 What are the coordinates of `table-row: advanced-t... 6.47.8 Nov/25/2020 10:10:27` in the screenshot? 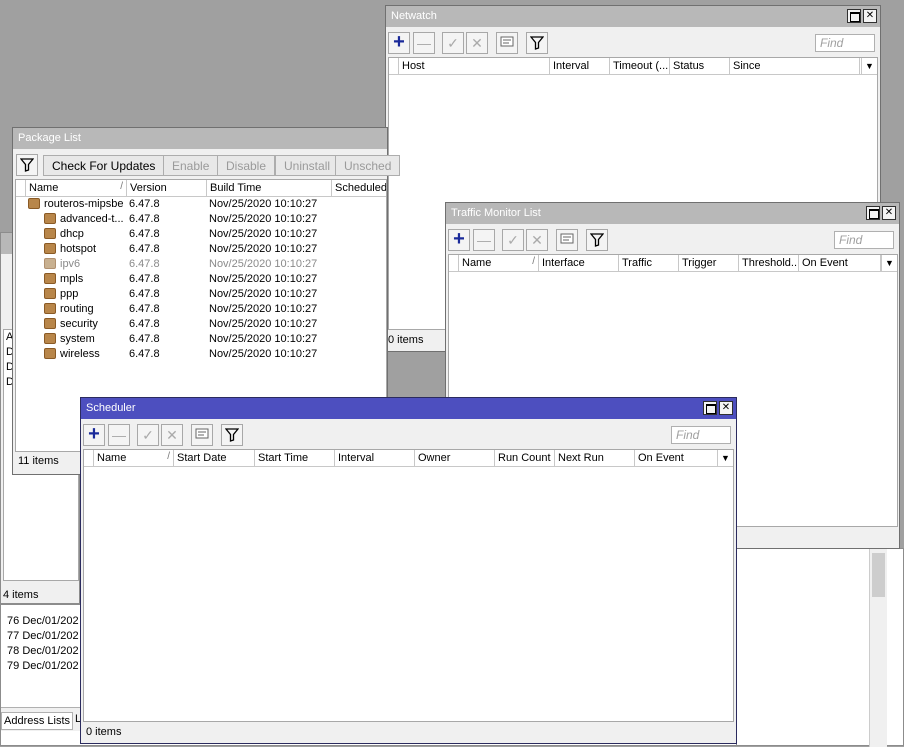 It's located at (201, 219).